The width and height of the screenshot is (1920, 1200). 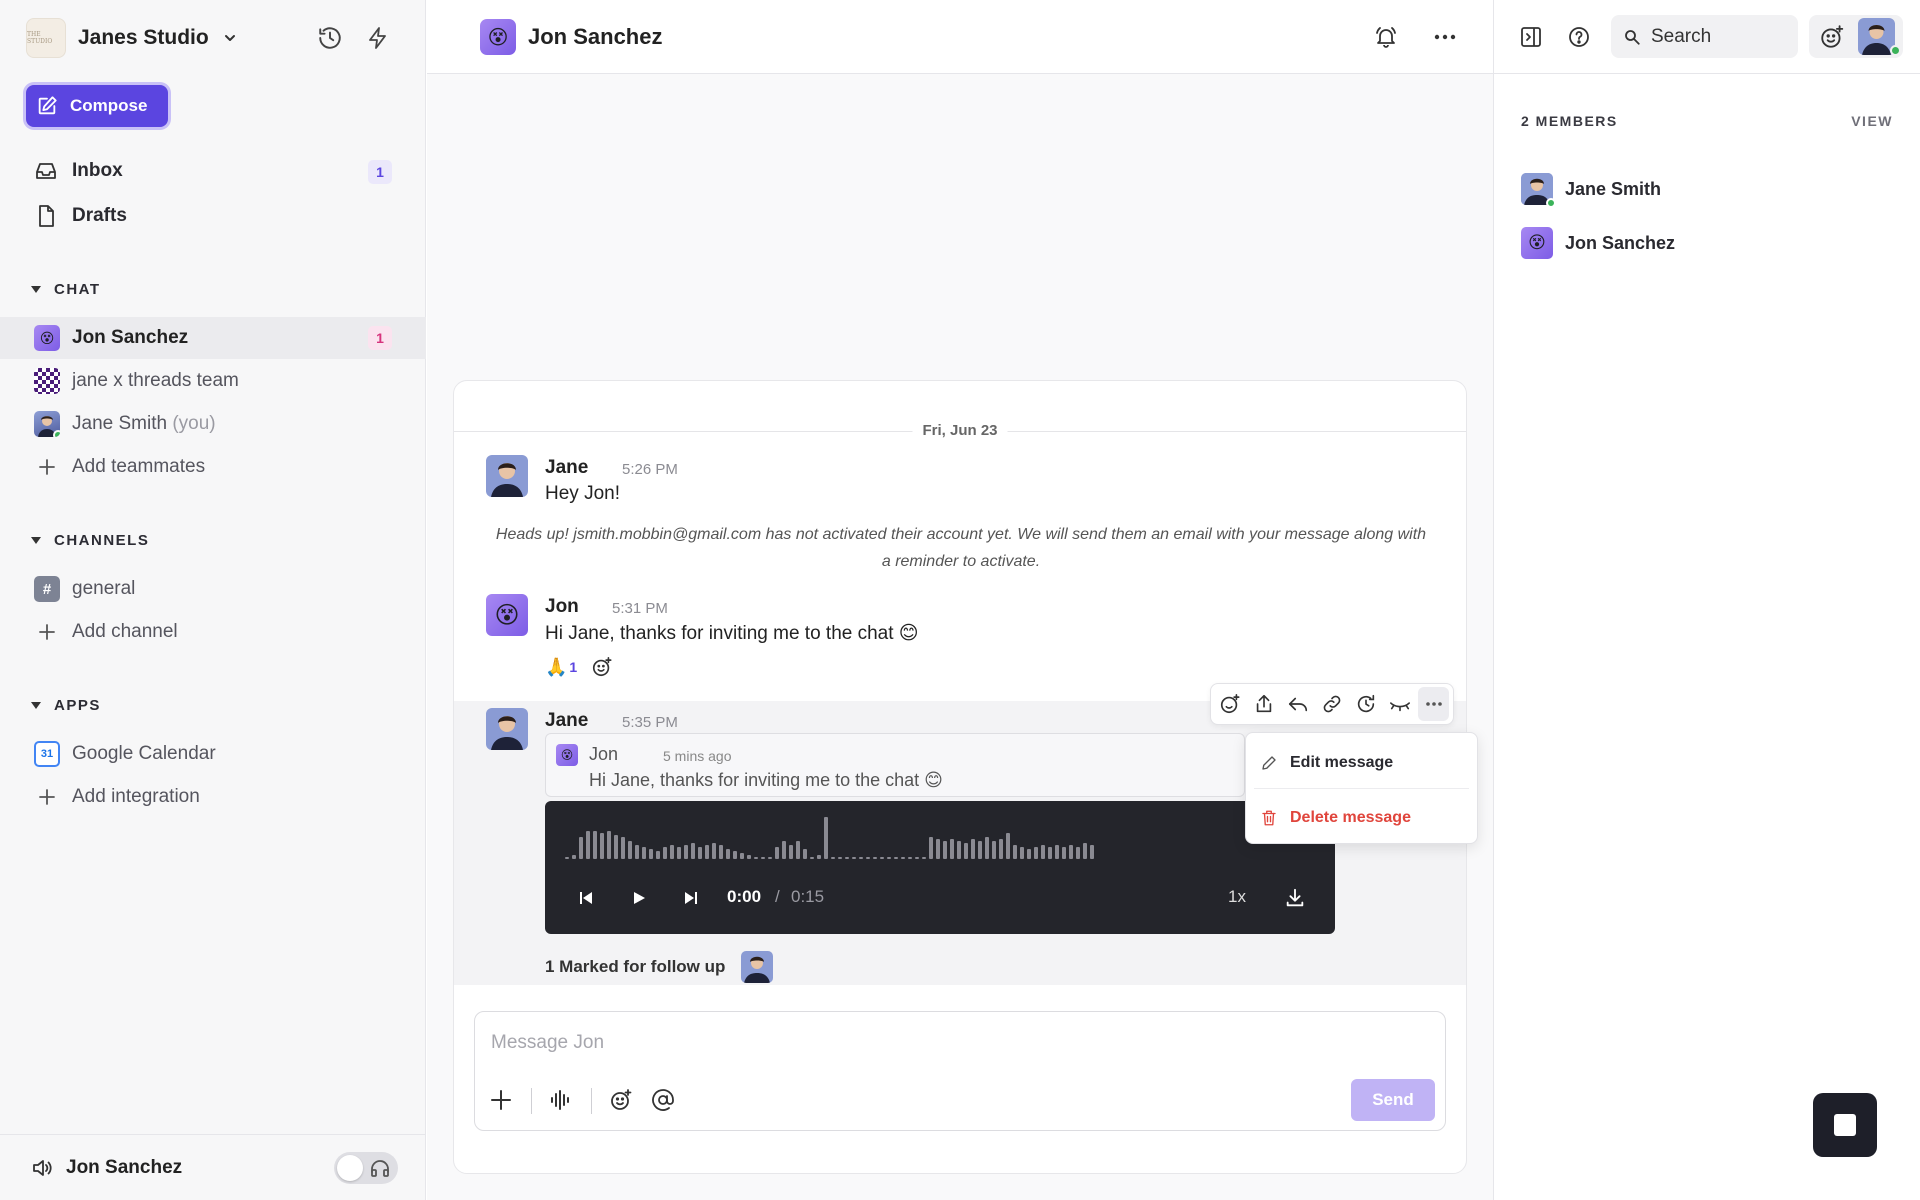 What do you see at coordinates (941, 1043) in the screenshot?
I see `message-input` at bounding box center [941, 1043].